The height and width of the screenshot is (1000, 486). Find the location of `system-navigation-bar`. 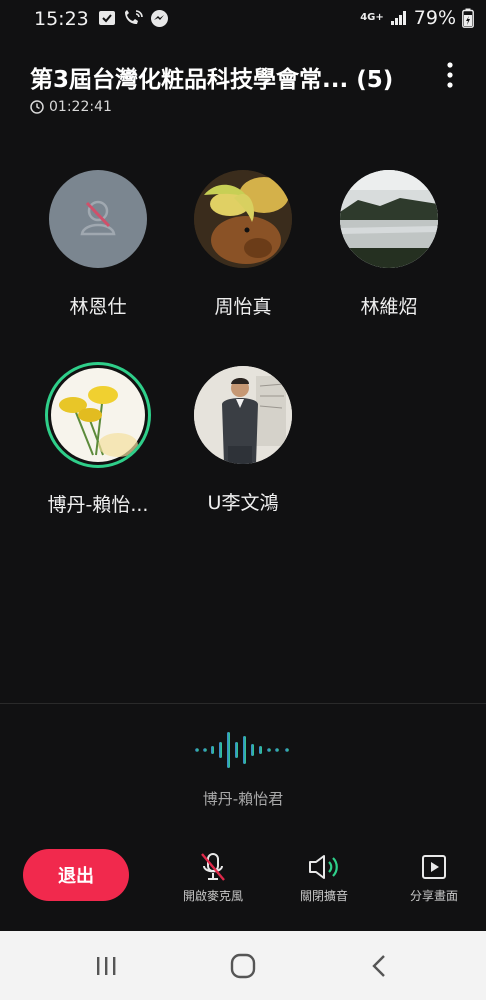

system-navigation-bar is located at coordinates (243, 965).